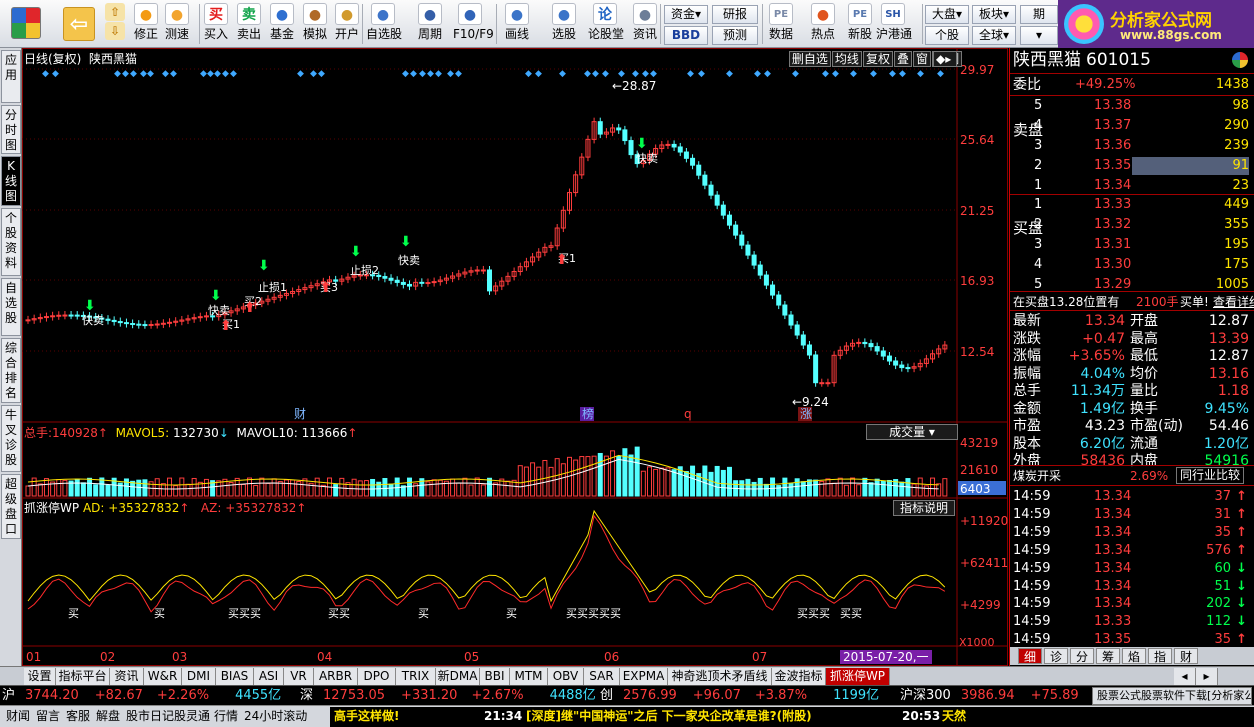 This screenshot has height=727, width=1254. I want to click on stock-button: 个股, so click(947, 35).